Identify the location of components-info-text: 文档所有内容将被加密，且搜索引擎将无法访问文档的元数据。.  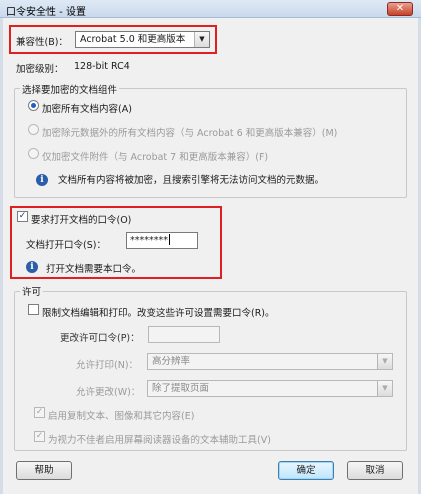
(191, 180).